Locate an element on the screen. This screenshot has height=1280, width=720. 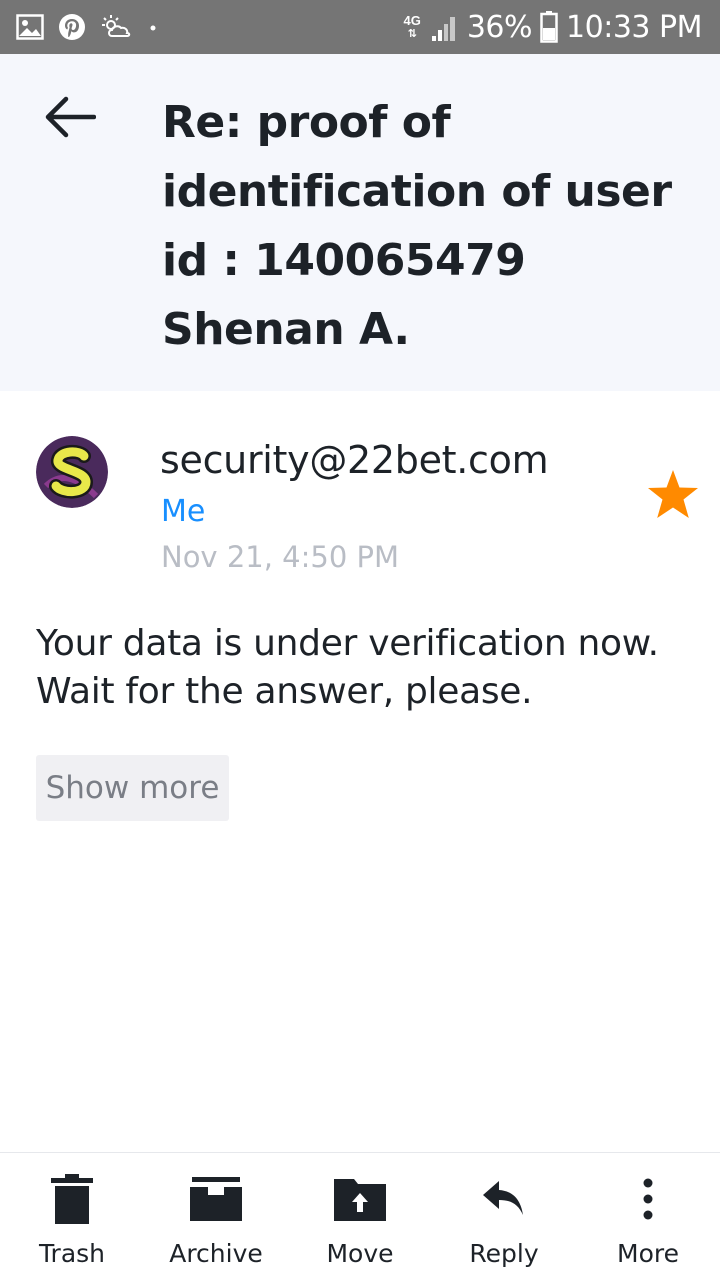
network-type-label: 4G is located at coordinates (412, 20).